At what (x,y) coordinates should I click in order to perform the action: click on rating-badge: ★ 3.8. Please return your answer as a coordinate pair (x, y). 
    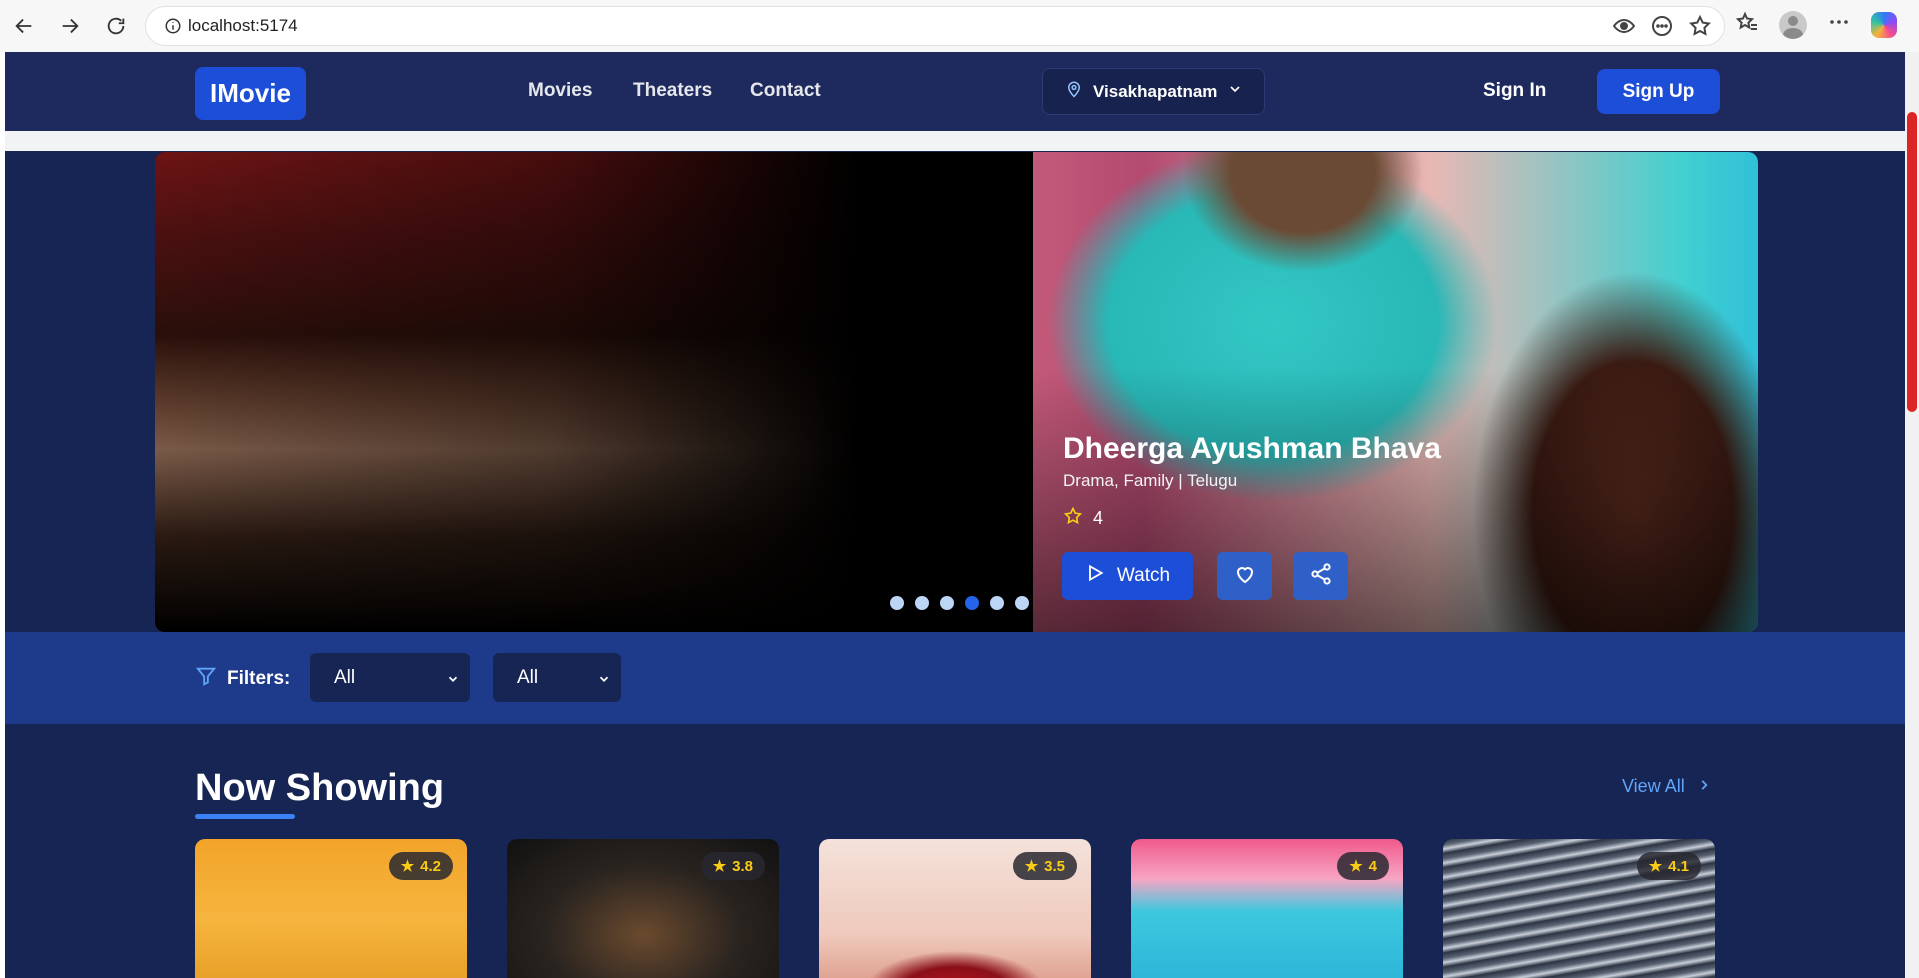
    Looking at the image, I should click on (732, 866).